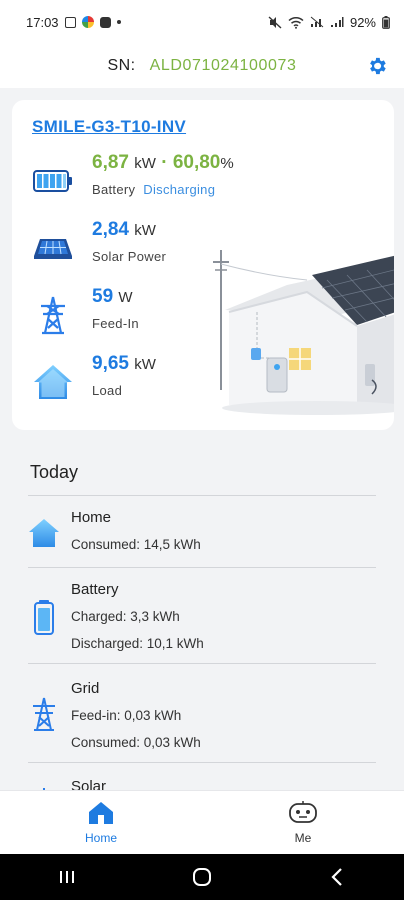 Image resolution: width=404 pixels, height=900 pixels. I want to click on battery-icon, so click(52, 181).